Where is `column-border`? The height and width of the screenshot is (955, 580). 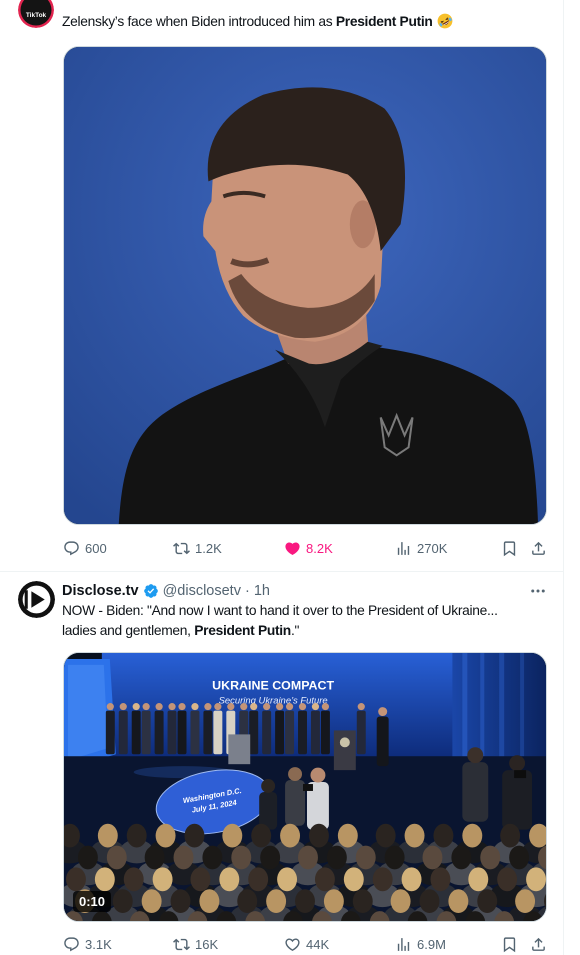 column-border is located at coordinates (563, 477).